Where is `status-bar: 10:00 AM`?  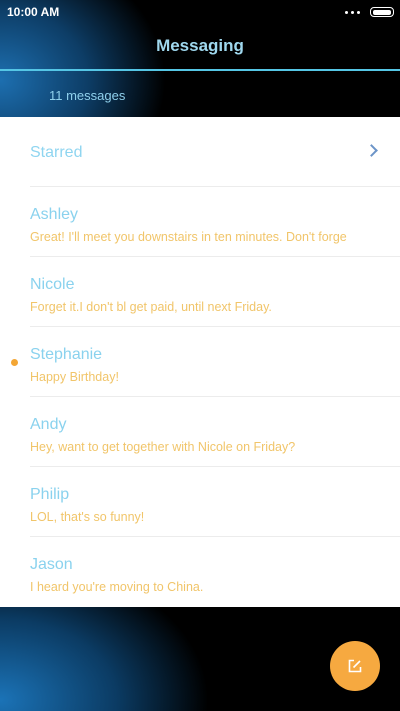 status-bar: 10:00 AM is located at coordinates (200, 12).